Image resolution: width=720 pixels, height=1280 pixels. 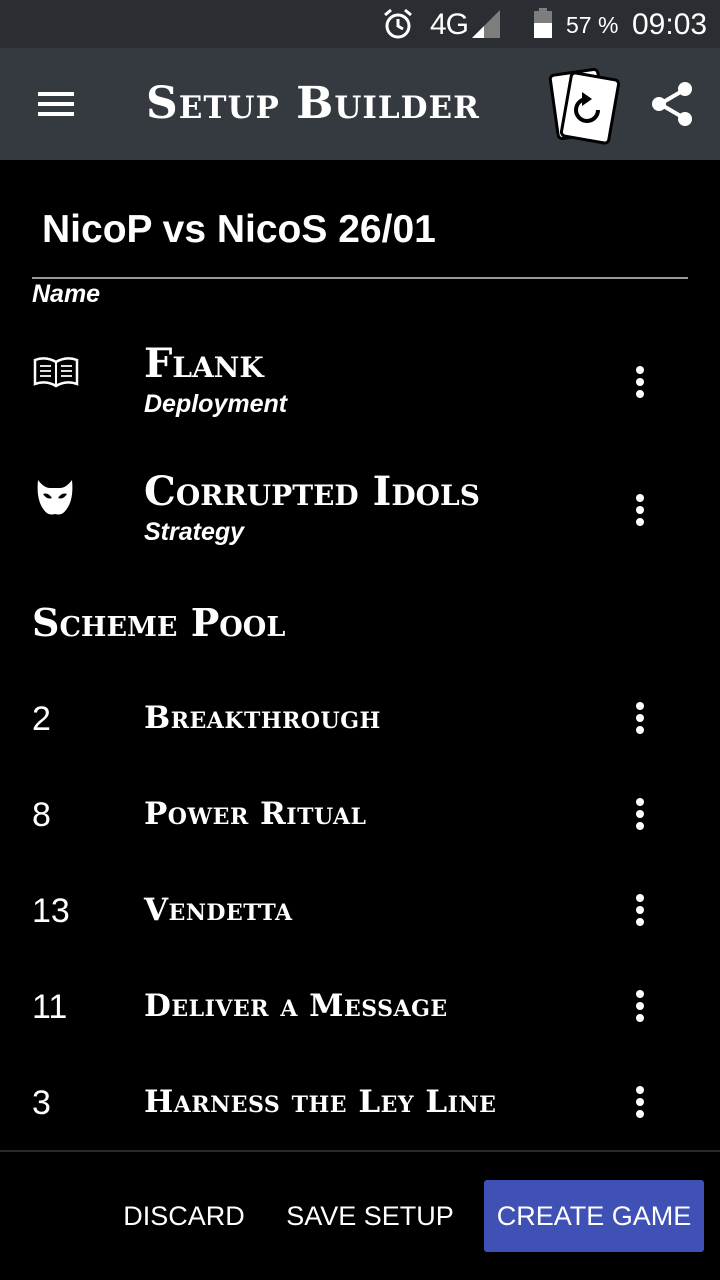 I want to click on scheme-name: Harness the Ley Line, so click(x=320, y=1102).